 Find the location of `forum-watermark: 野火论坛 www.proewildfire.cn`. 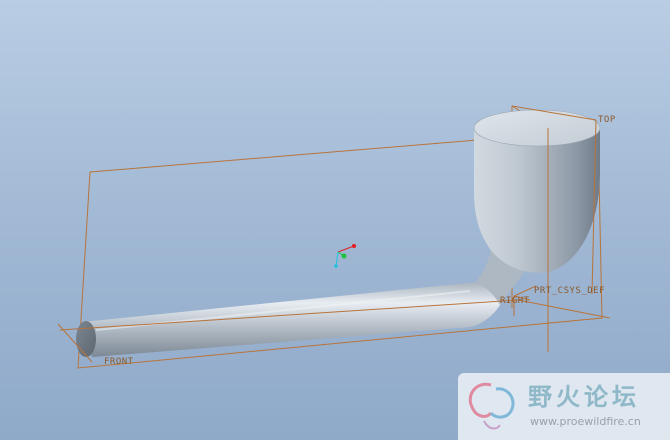

forum-watermark: 野火论坛 www.proewildfire.cn is located at coordinates (564, 406).